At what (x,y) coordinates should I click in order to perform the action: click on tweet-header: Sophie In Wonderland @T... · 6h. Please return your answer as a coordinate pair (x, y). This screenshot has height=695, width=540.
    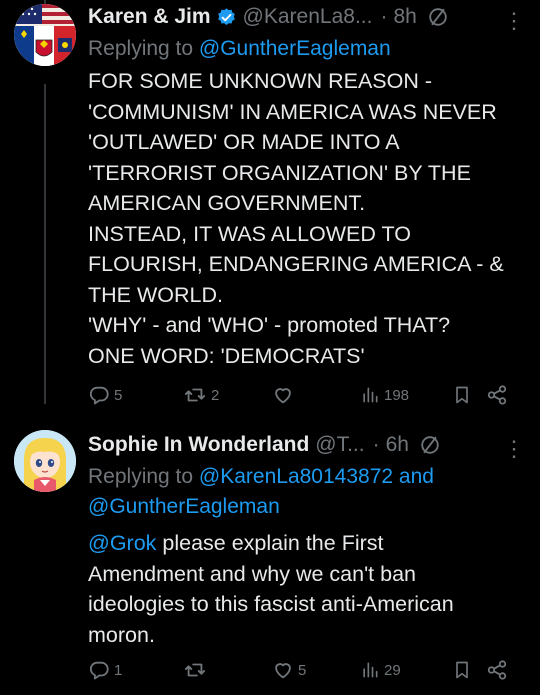
    Looking at the image, I should click on (307, 445).